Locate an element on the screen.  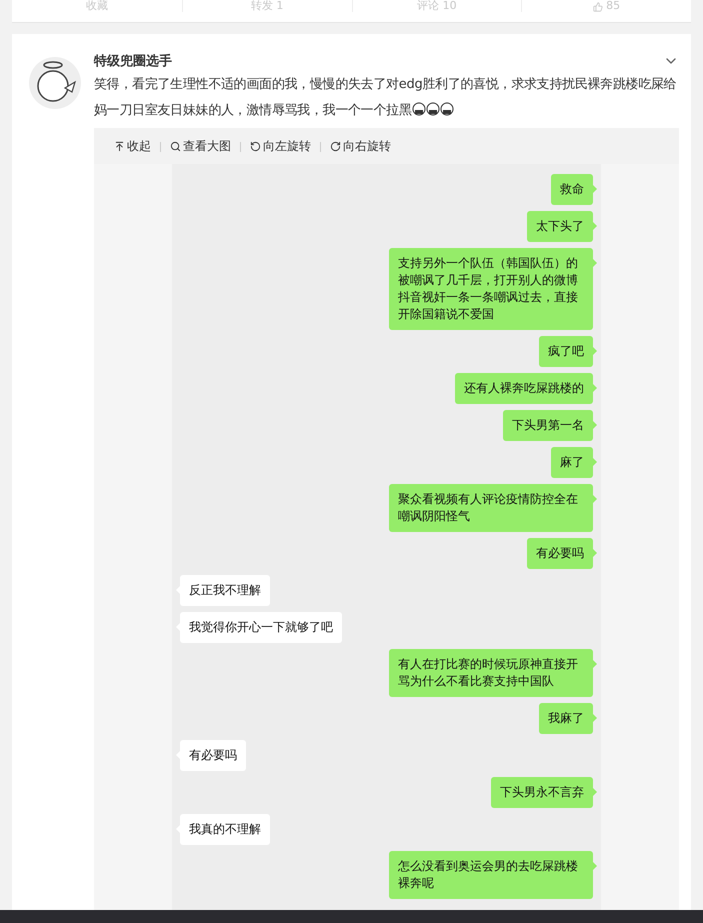
image-tool-button: 向左旋转 is located at coordinates (280, 146).